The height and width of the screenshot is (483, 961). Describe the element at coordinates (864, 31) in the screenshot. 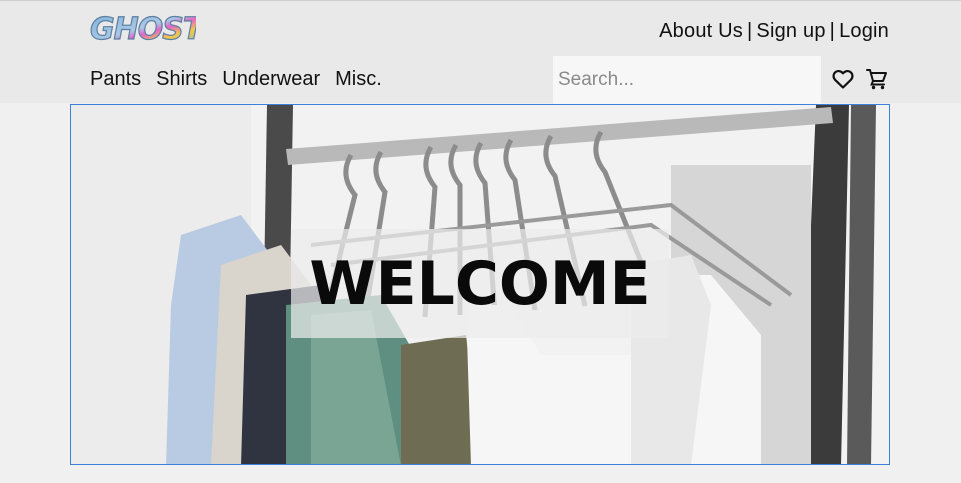

I see `login-link: Login` at that location.